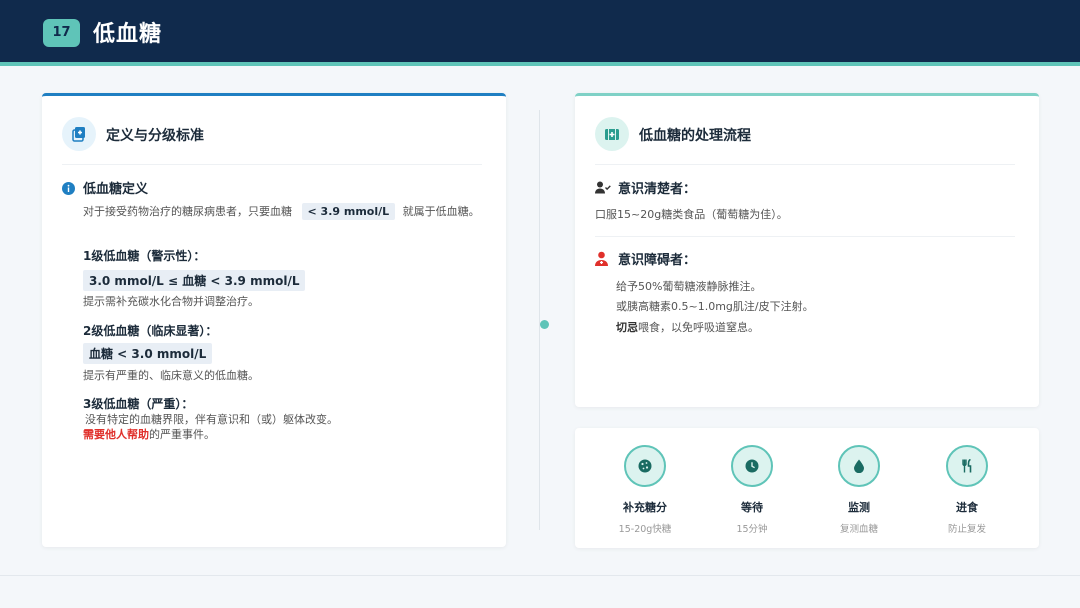  Describe the element at coordinates (966, 529) in the screenshot. I see `flow-step-sub: 防止复发` at that location.